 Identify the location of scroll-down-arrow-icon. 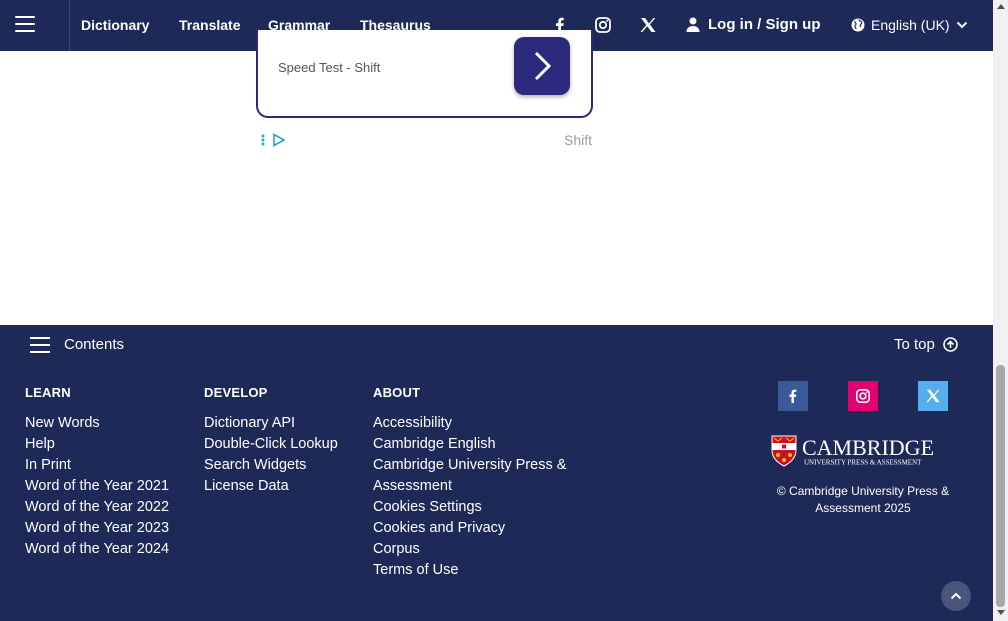
(1001, 612).